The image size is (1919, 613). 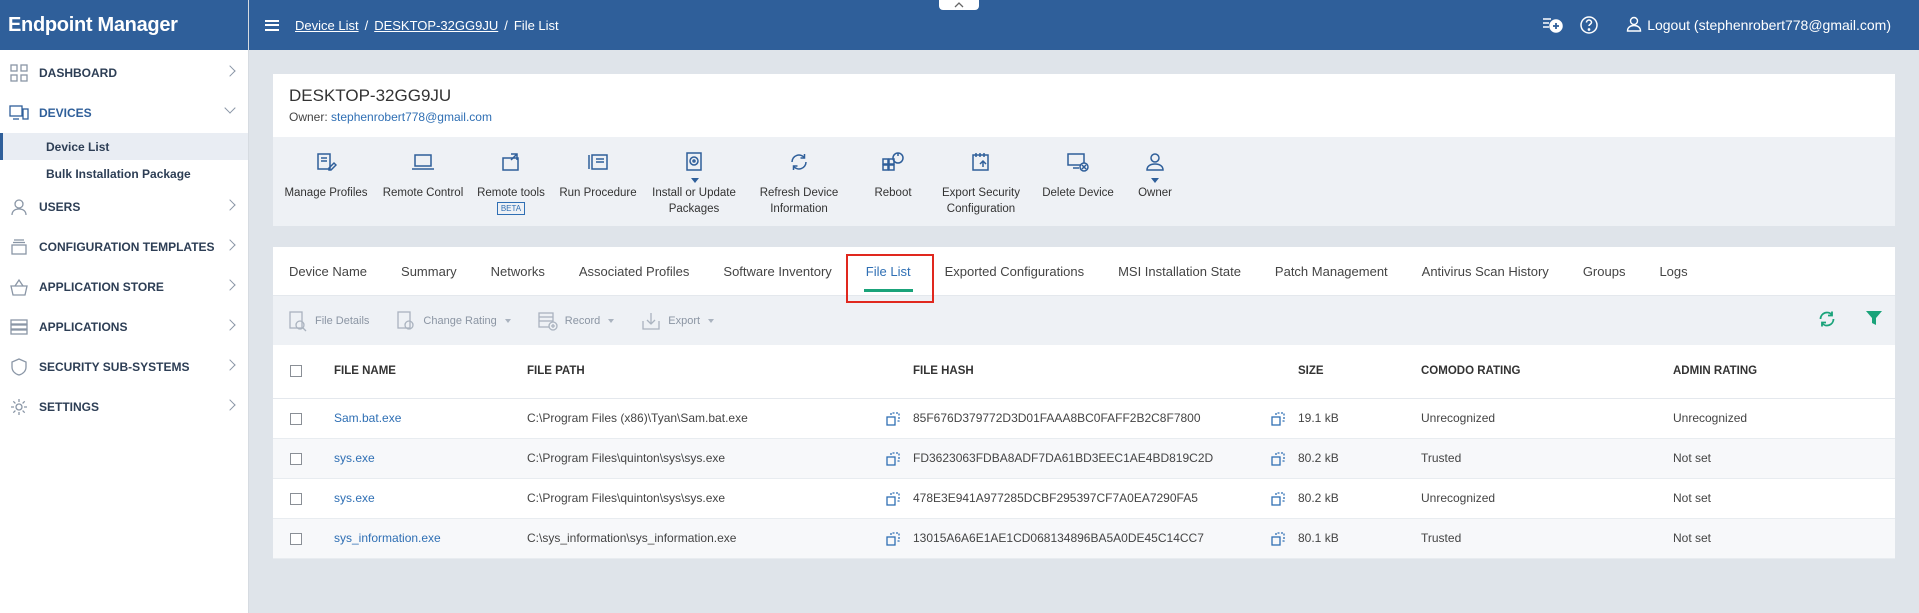 I want to click on col-file-name: FILE NAME, so click(x=430, y=372).